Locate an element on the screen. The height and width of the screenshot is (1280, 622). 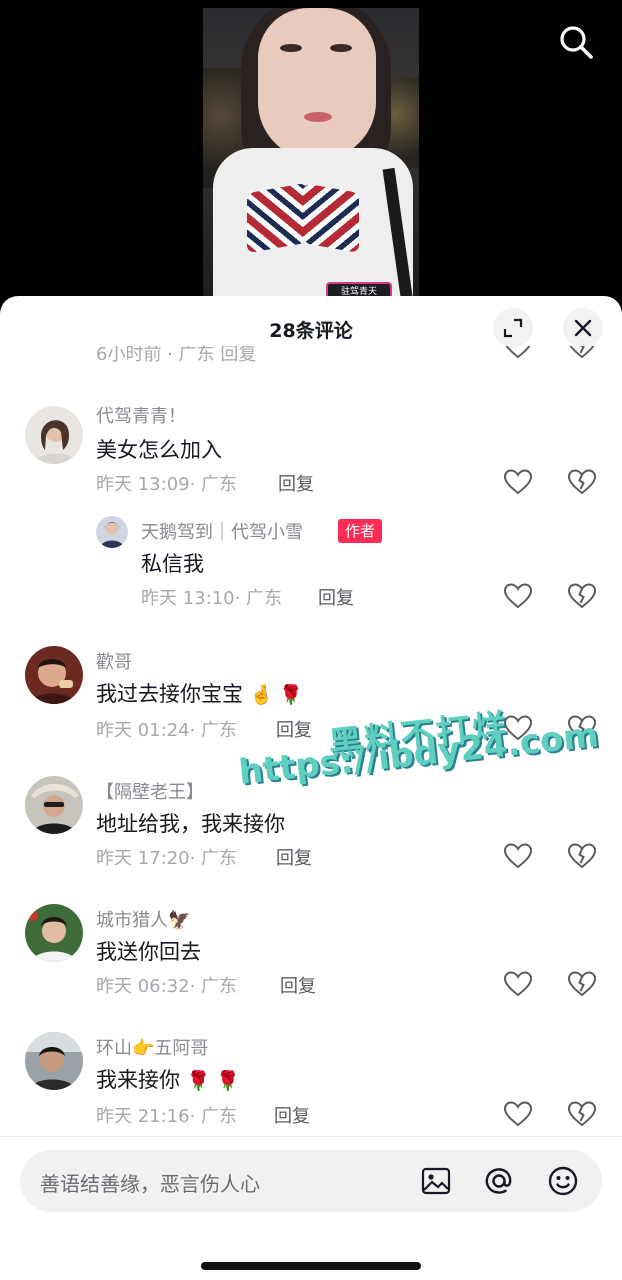
comment-time-location: 昨天 13:09· 广东 is located at coordinates (167, 484).